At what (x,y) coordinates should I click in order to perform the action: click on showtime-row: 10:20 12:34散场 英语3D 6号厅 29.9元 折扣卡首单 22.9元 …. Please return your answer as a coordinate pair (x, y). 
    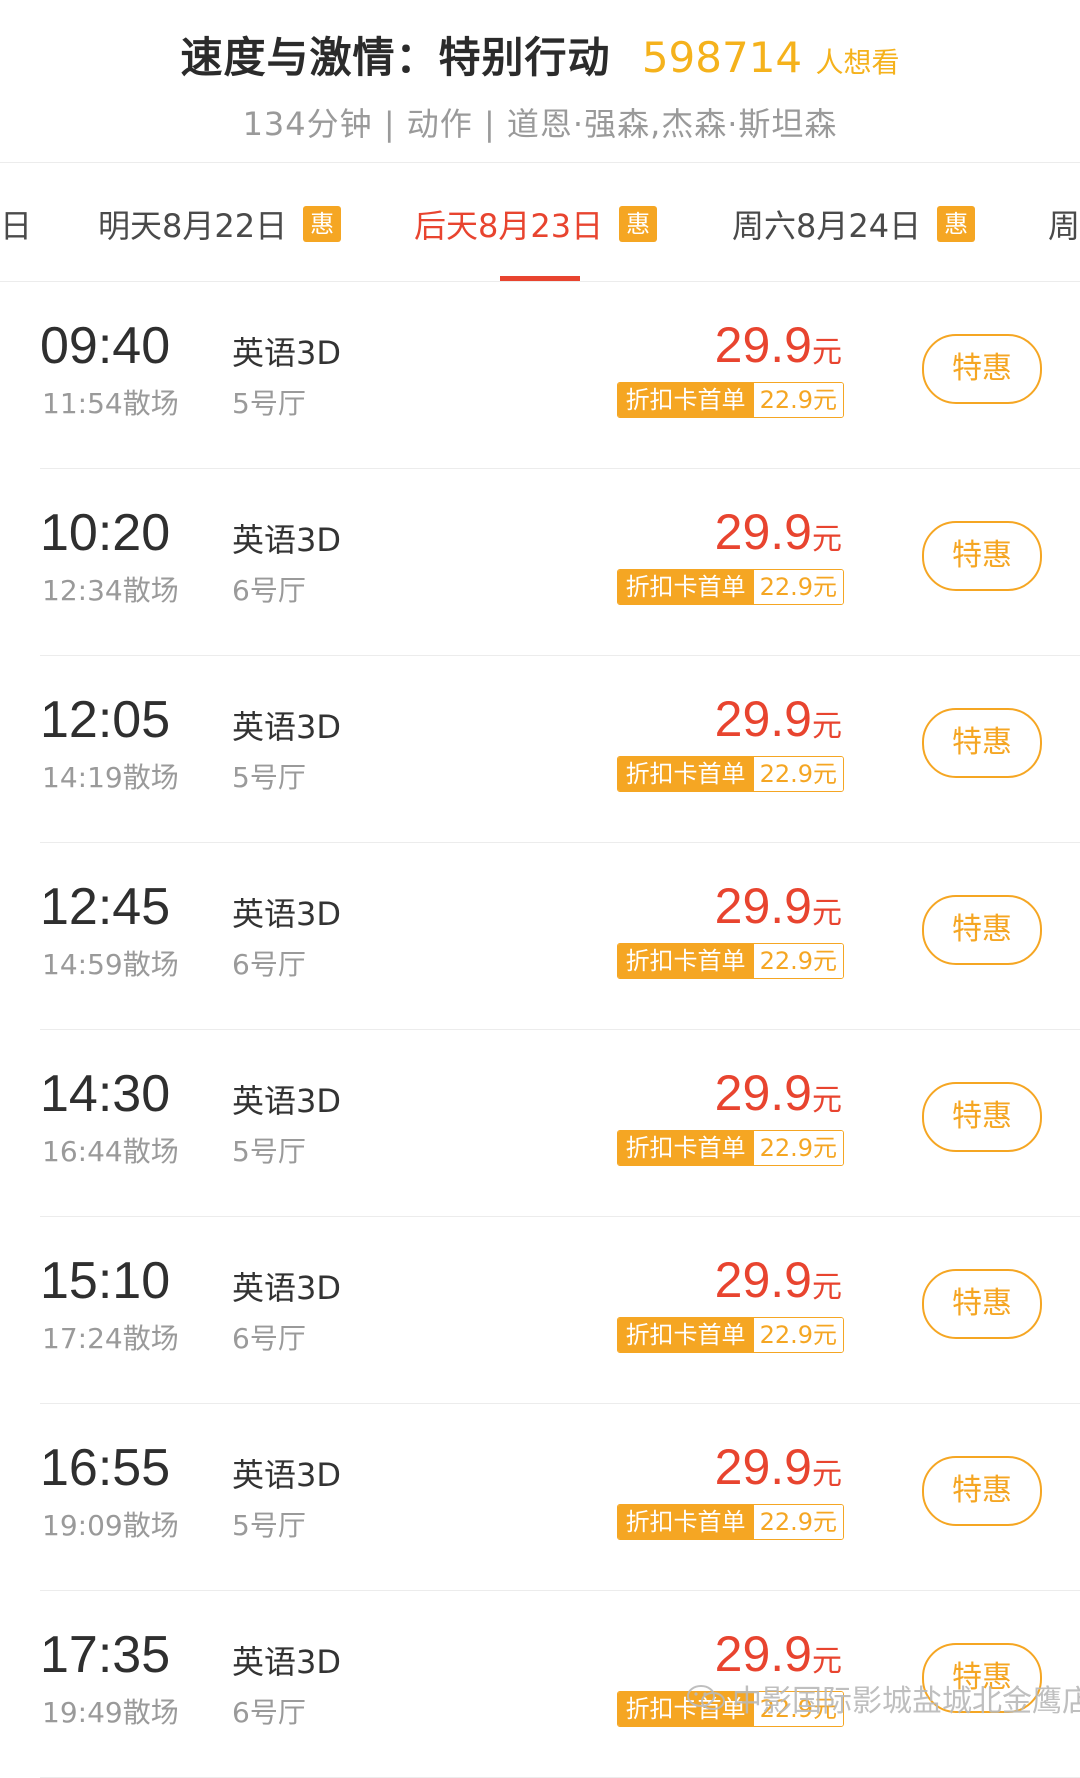
    Looking at the image, I should click on (540, 562).